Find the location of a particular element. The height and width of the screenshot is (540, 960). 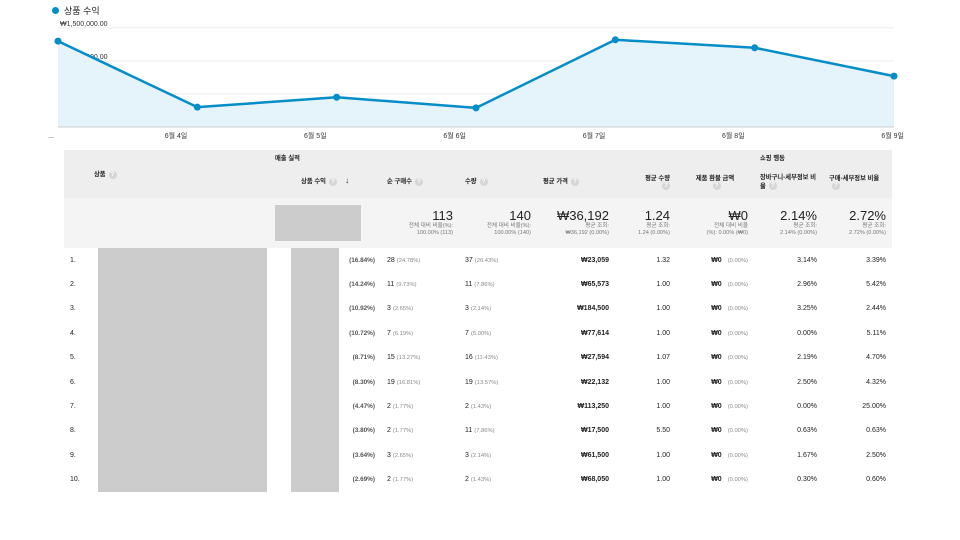

x-tick-label: 6월 7일 is located at coordinates (594, 135).